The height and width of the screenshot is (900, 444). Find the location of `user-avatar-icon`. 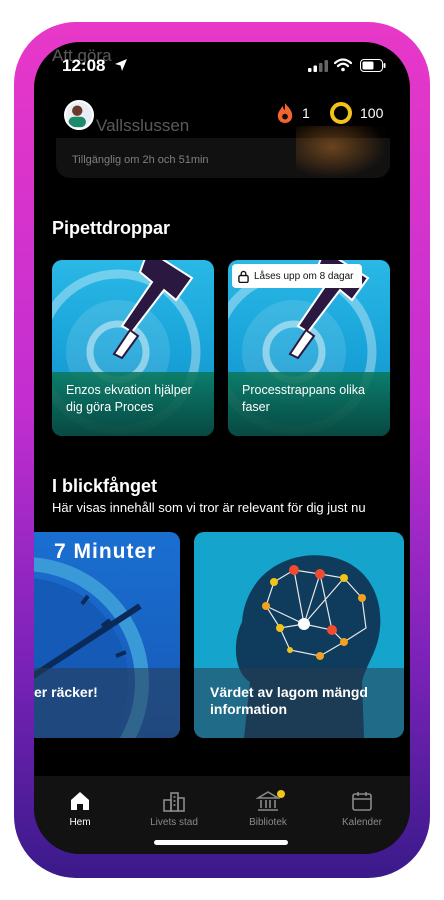

user-avatar-icon is located at coordinates (77, 116).